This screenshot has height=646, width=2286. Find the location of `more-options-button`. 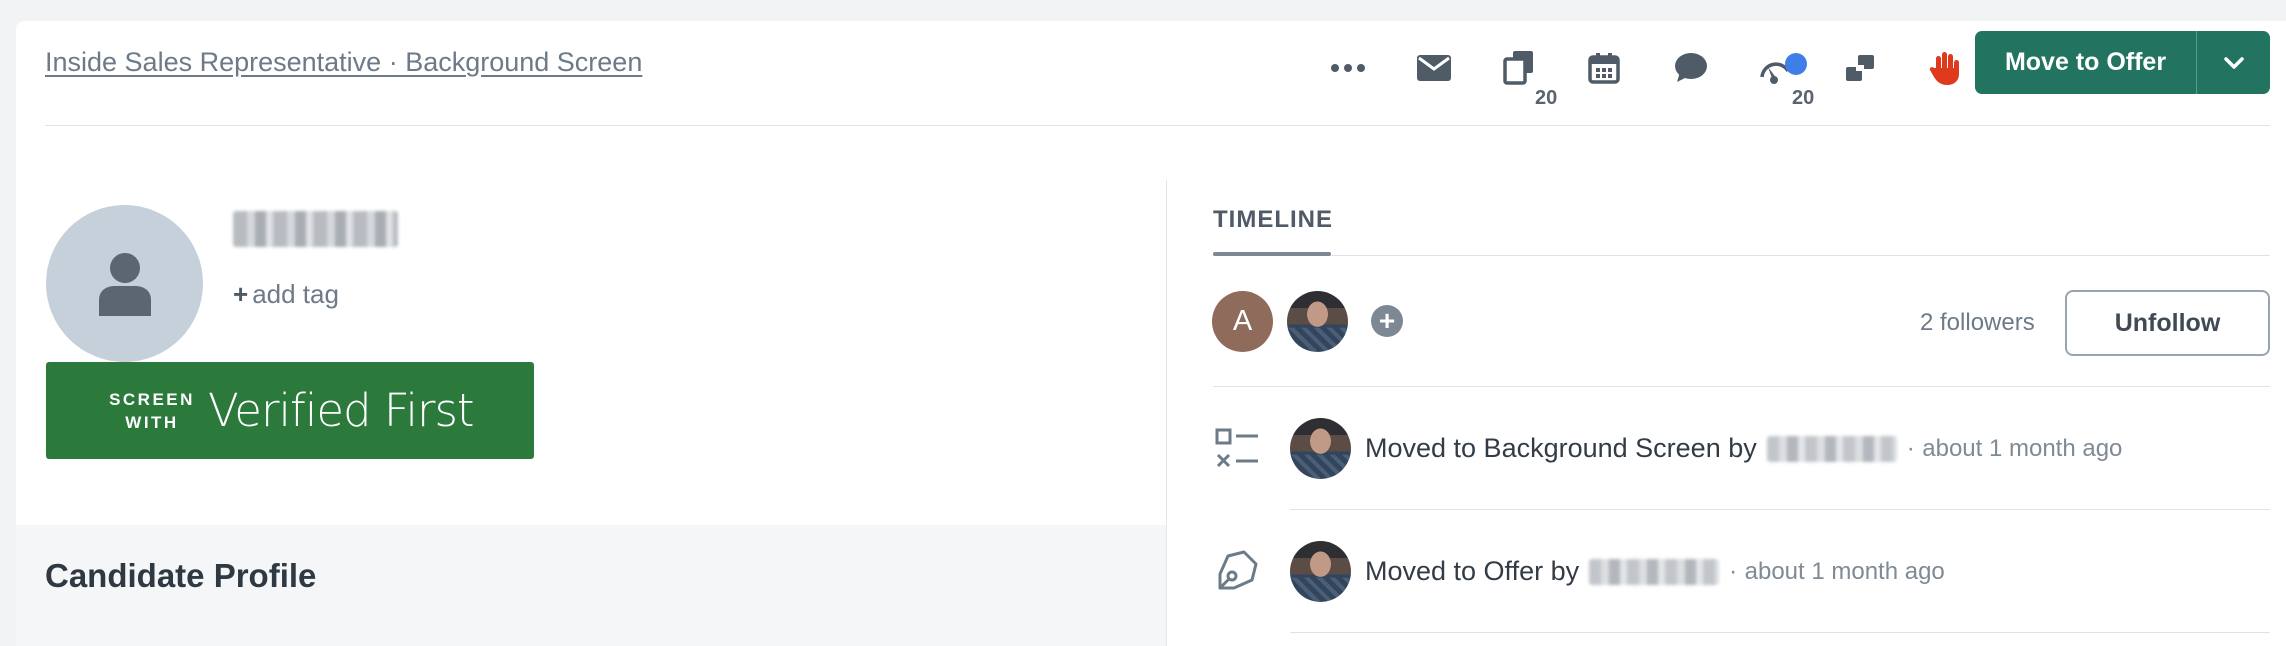

more-options-button is located at coordinates (1348, 68).